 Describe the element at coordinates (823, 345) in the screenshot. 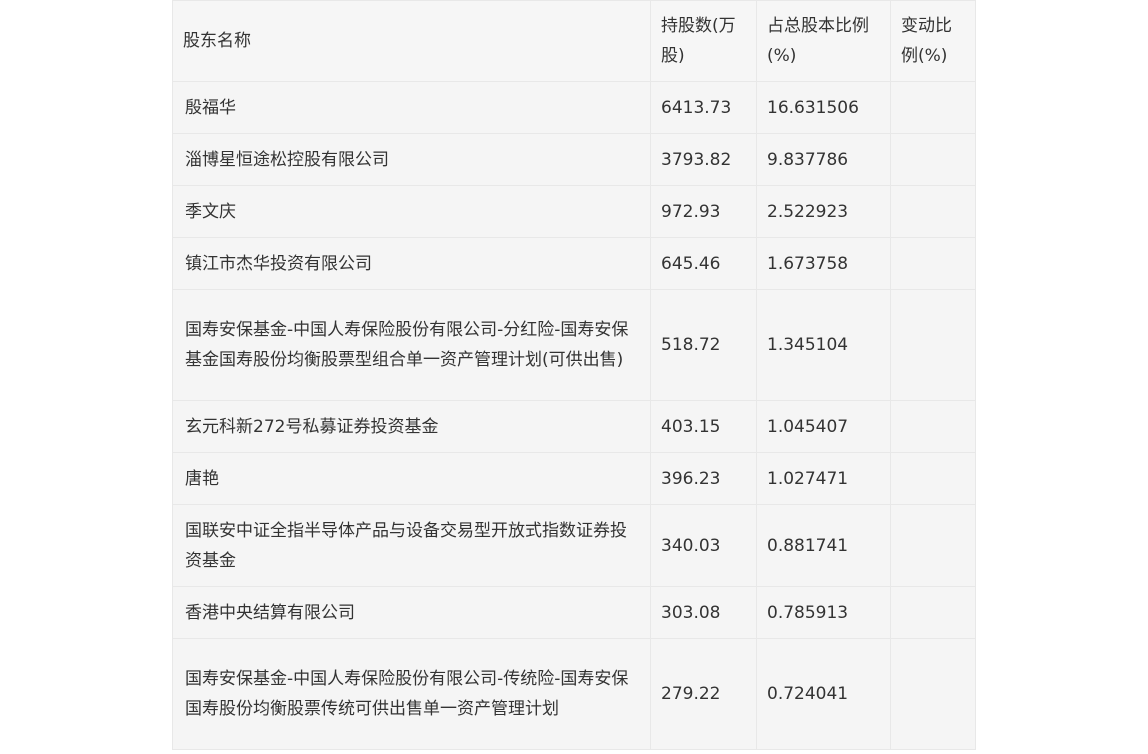

I see `cell-ratio: 1.345104` at that location.